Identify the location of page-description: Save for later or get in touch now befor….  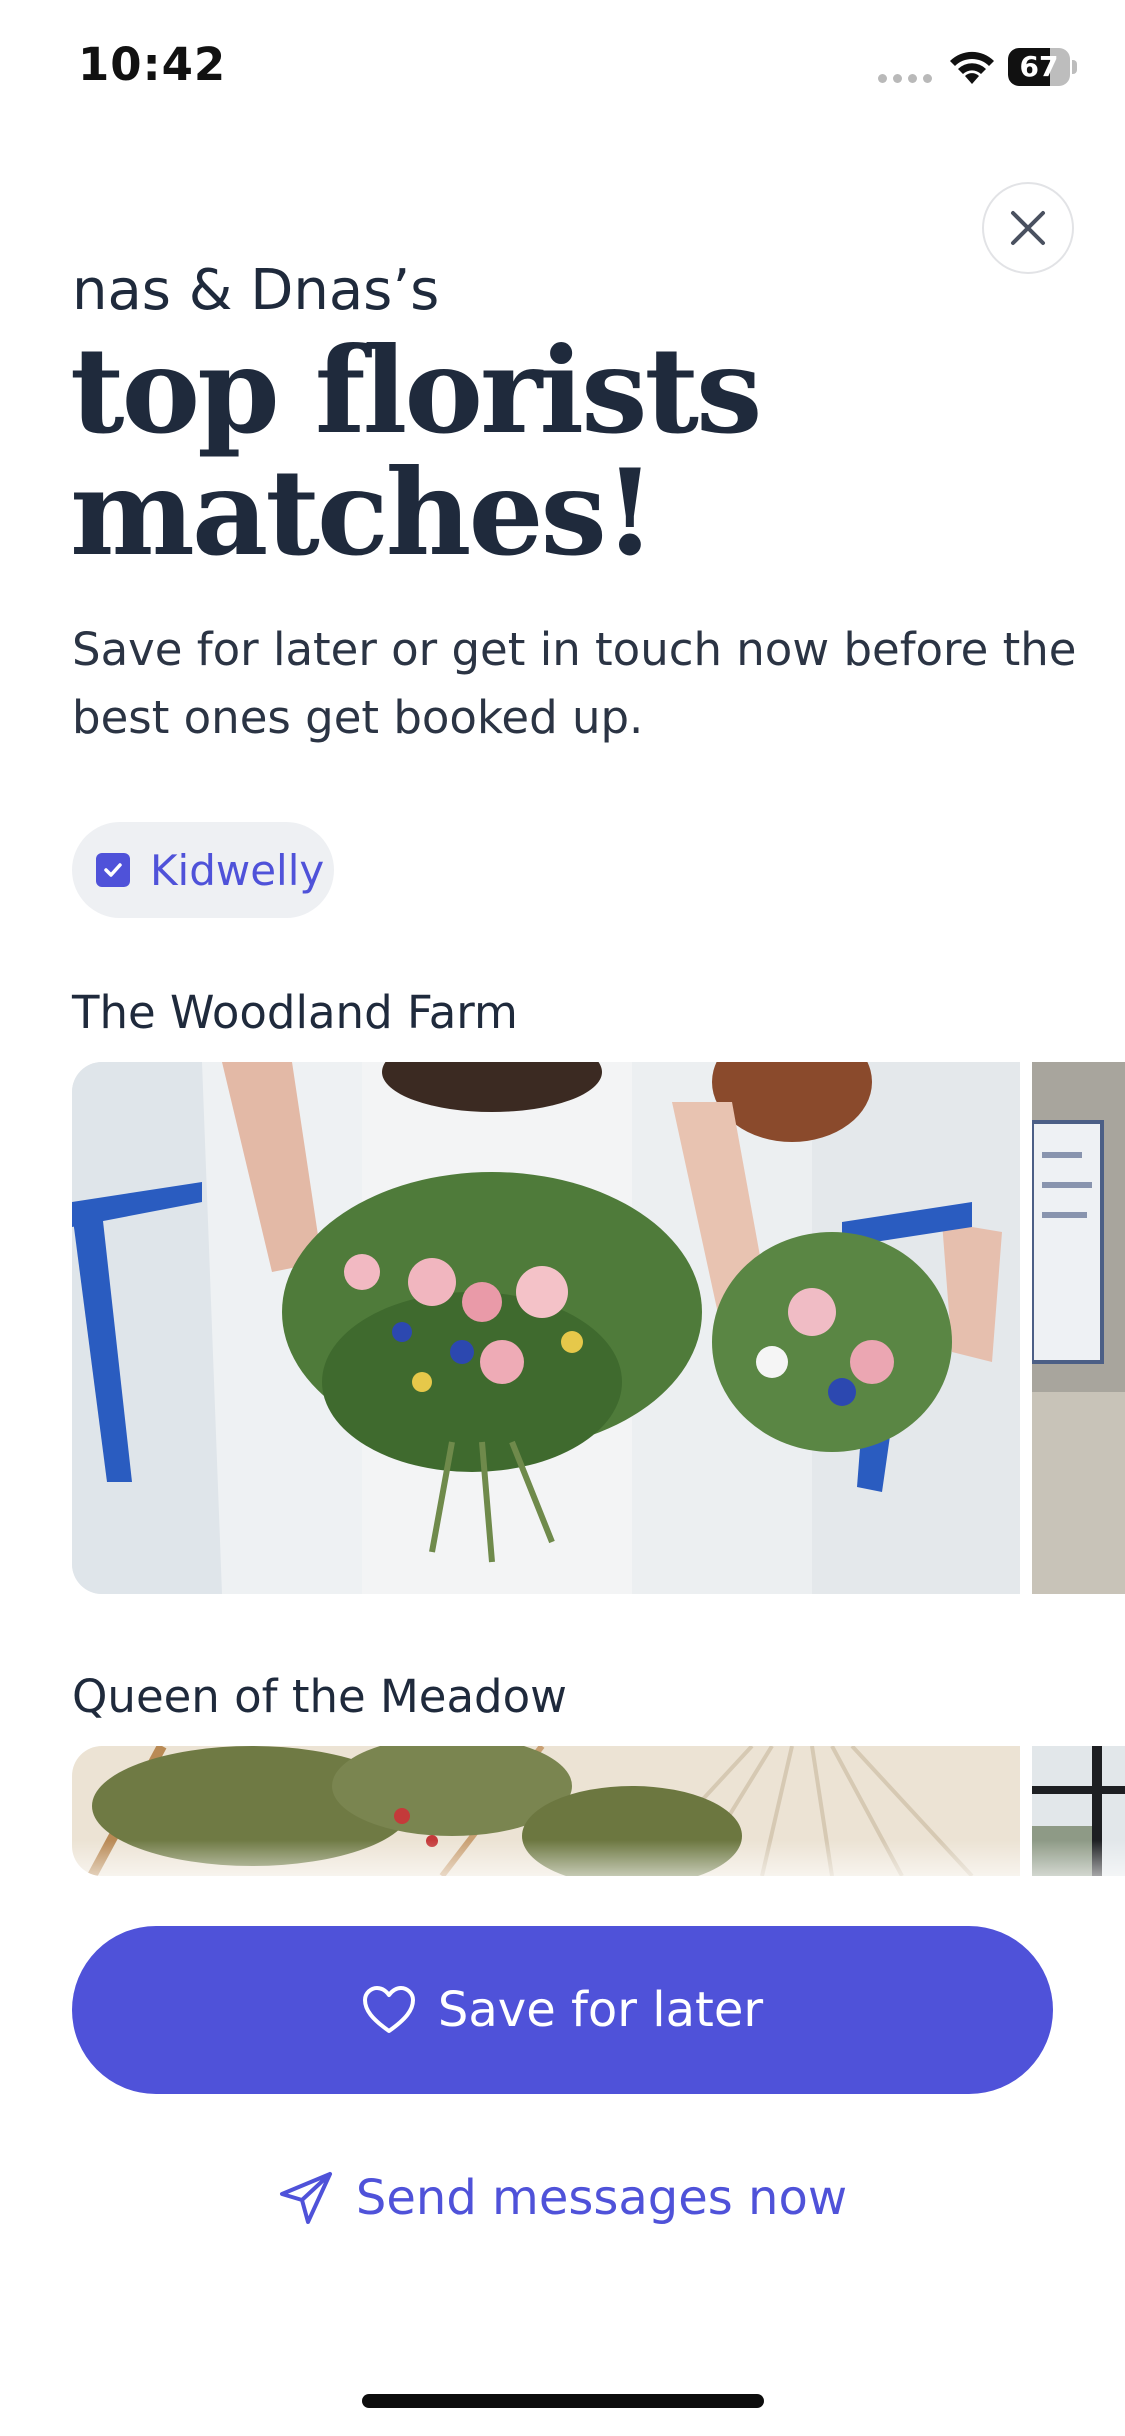
(574, 683).